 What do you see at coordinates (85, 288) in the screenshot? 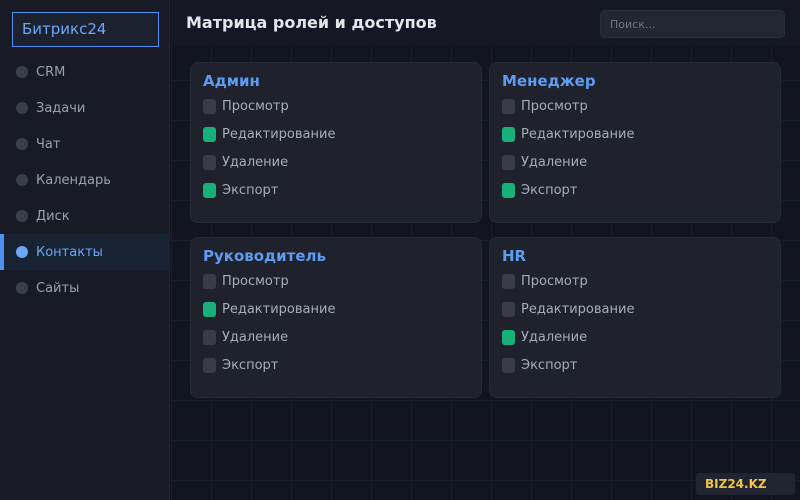
I see `sidebar-item-sites: Сайты` at bounding box center [85, 288].